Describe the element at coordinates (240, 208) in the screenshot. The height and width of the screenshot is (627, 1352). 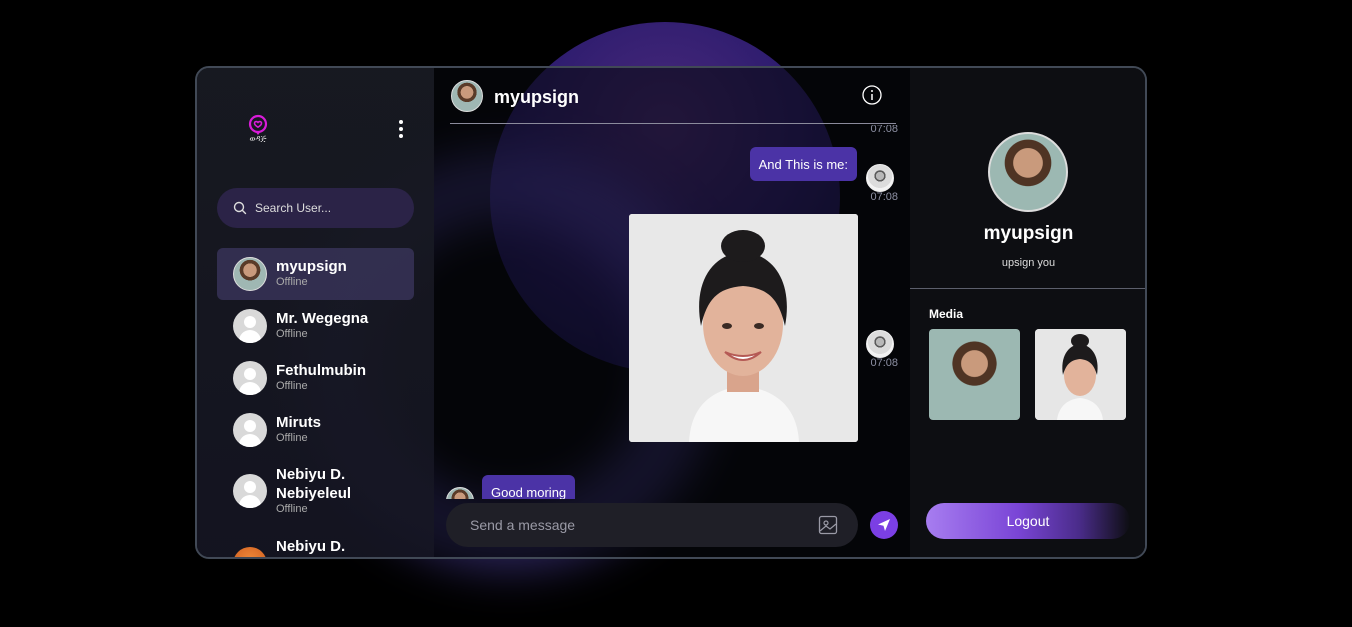
I see `search-icon` at that location.